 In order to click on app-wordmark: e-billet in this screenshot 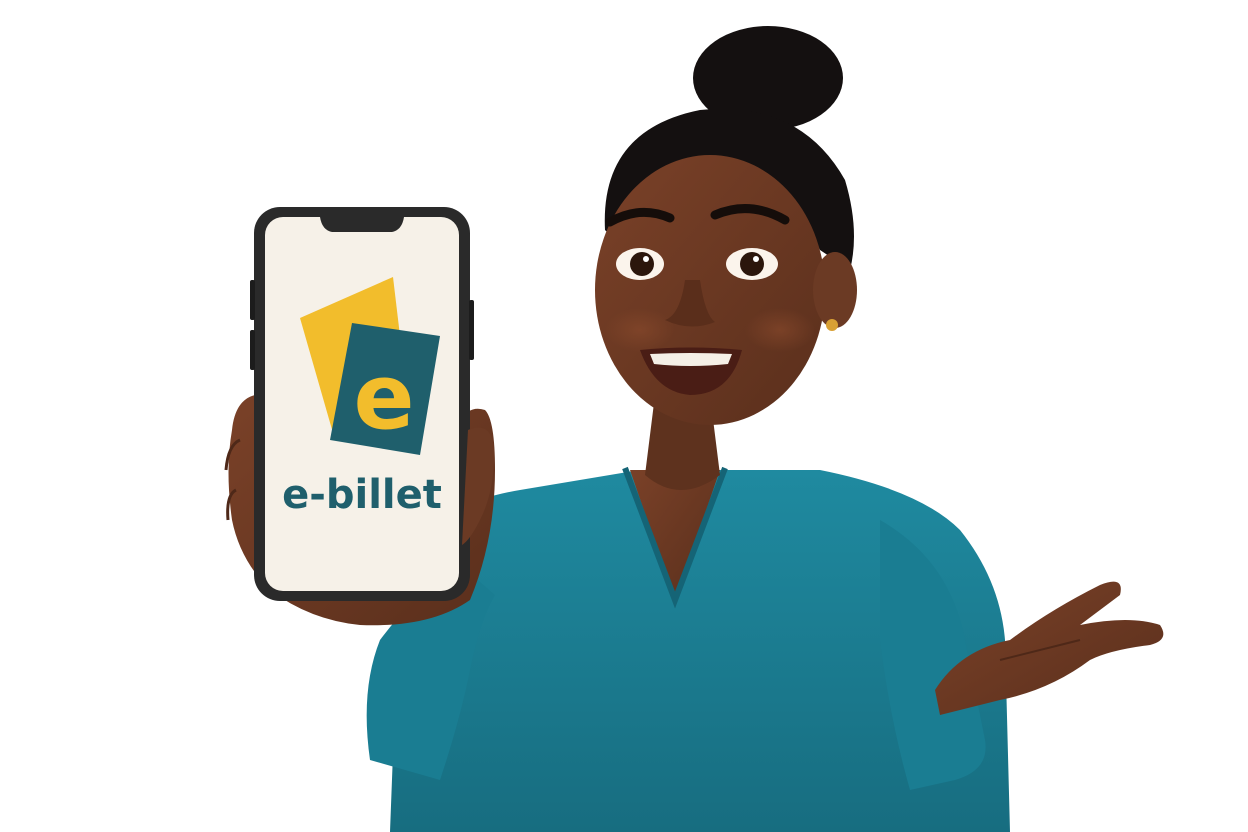, I will do `click(362, 495)`.